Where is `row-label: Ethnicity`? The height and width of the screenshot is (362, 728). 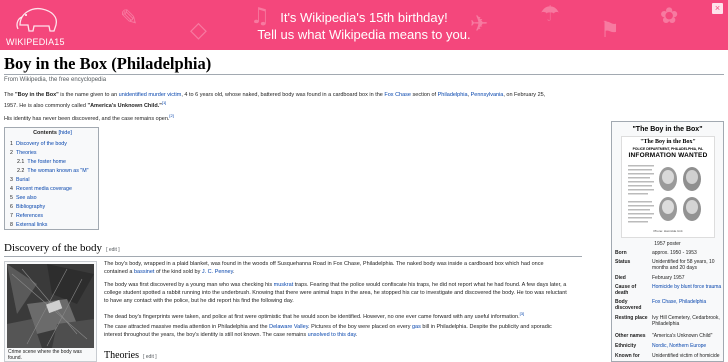 row-label: Ethnicity is located at coordinates (626, 346).